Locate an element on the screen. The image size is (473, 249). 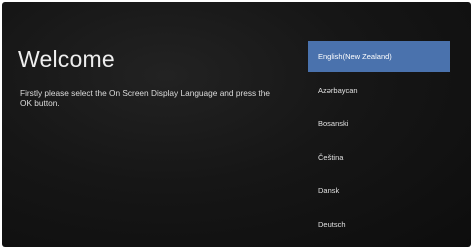
language-item-dansk: Dansk is located at coordinates (379, 190).